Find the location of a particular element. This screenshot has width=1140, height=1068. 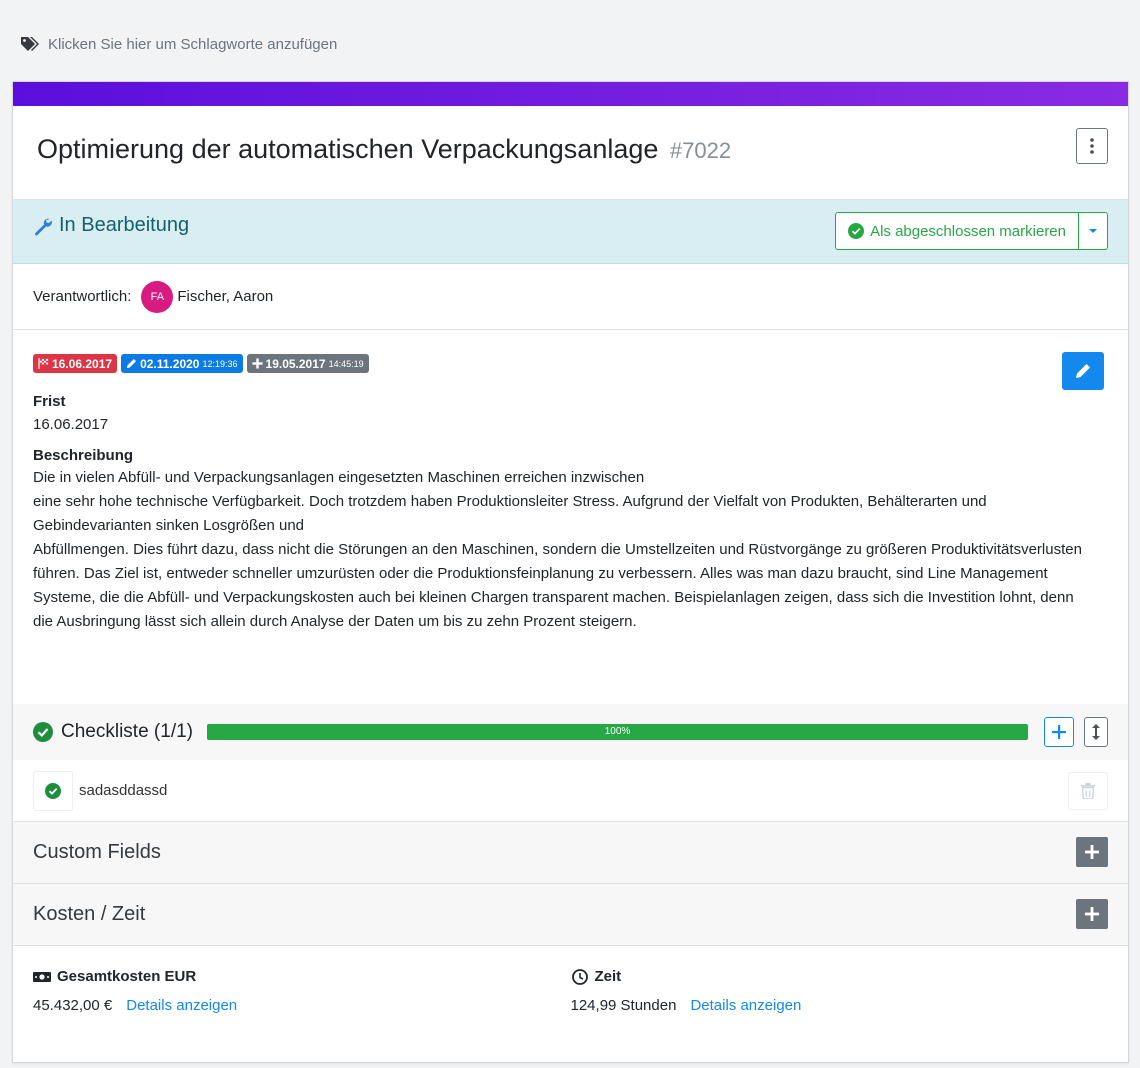

mark-complete-button: Als abgeschlossen markieren is located at coordinates (957, 231).